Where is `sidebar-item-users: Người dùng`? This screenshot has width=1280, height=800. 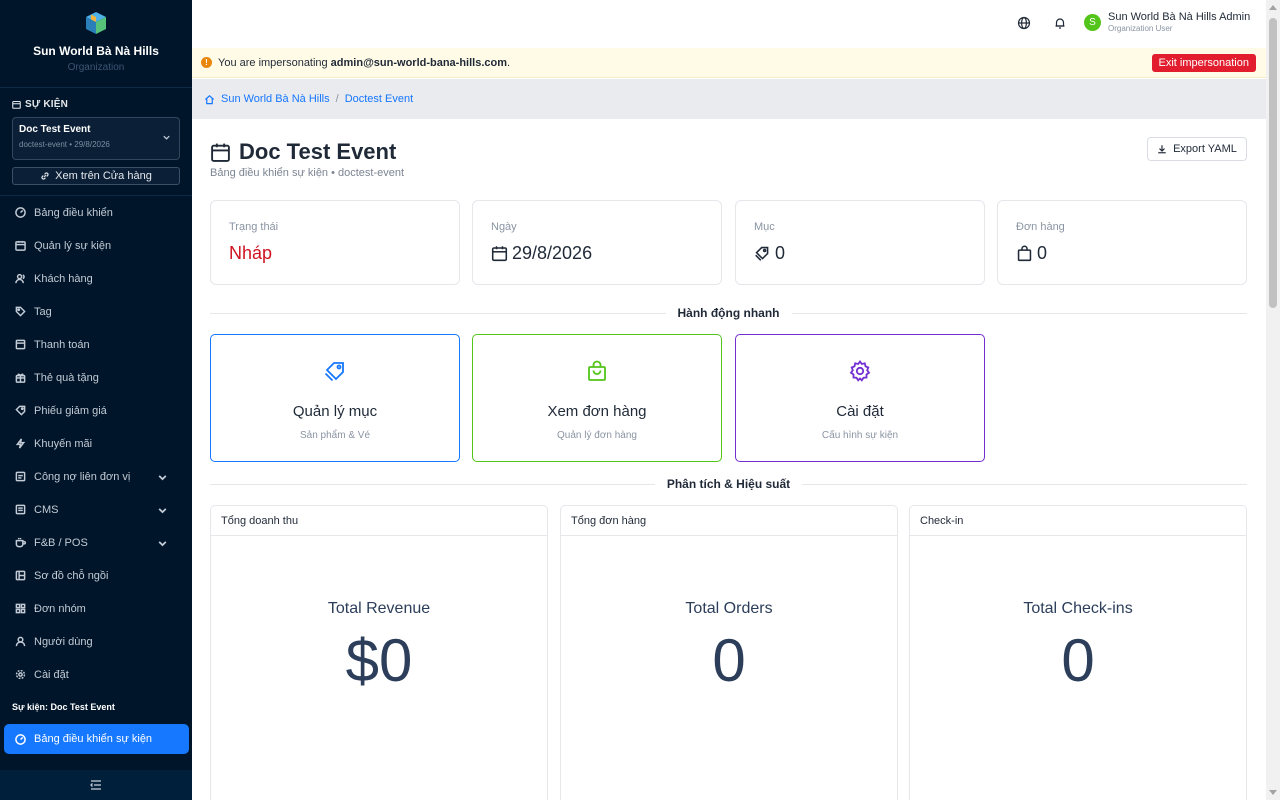
sidebar-item-users: Người dùng is located at coordinates (96, 641).